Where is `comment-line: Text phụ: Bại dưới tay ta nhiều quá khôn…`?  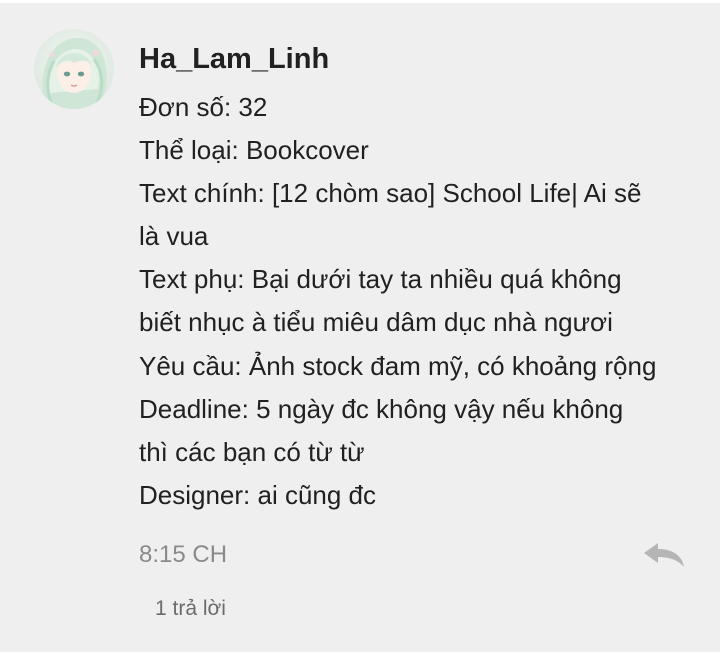
comment-line: Text phụ: Bại dưới tay ta nhiều quá khôn… is located at coordinates (380, 279).